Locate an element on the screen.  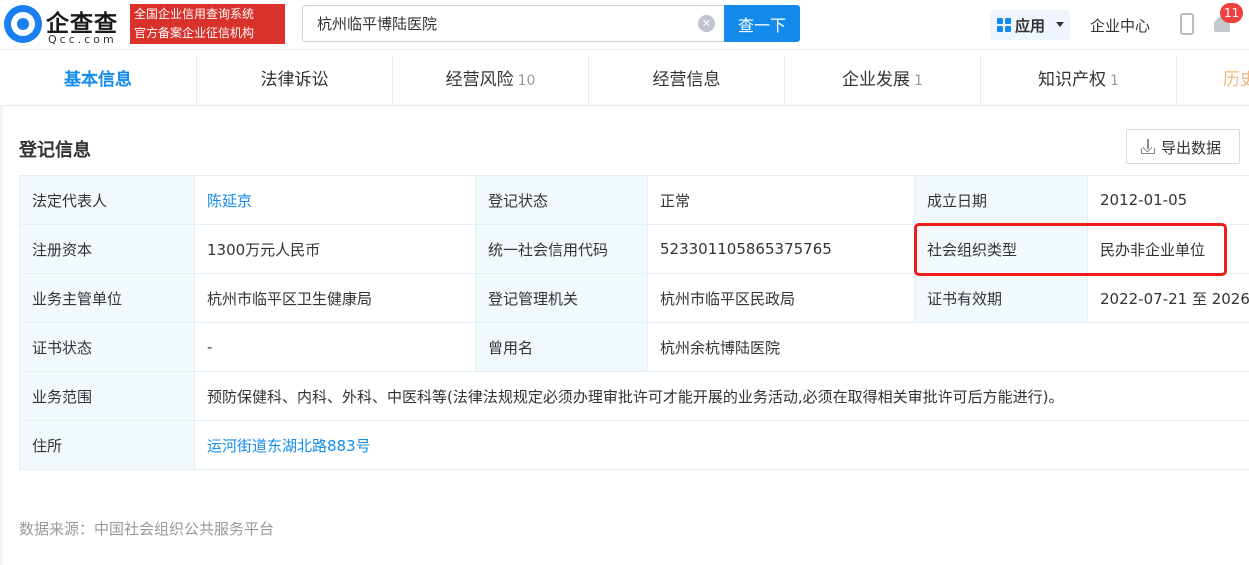
slogan-line-2: 官方备案企业征信机构 is located at coordinates (194, 33).